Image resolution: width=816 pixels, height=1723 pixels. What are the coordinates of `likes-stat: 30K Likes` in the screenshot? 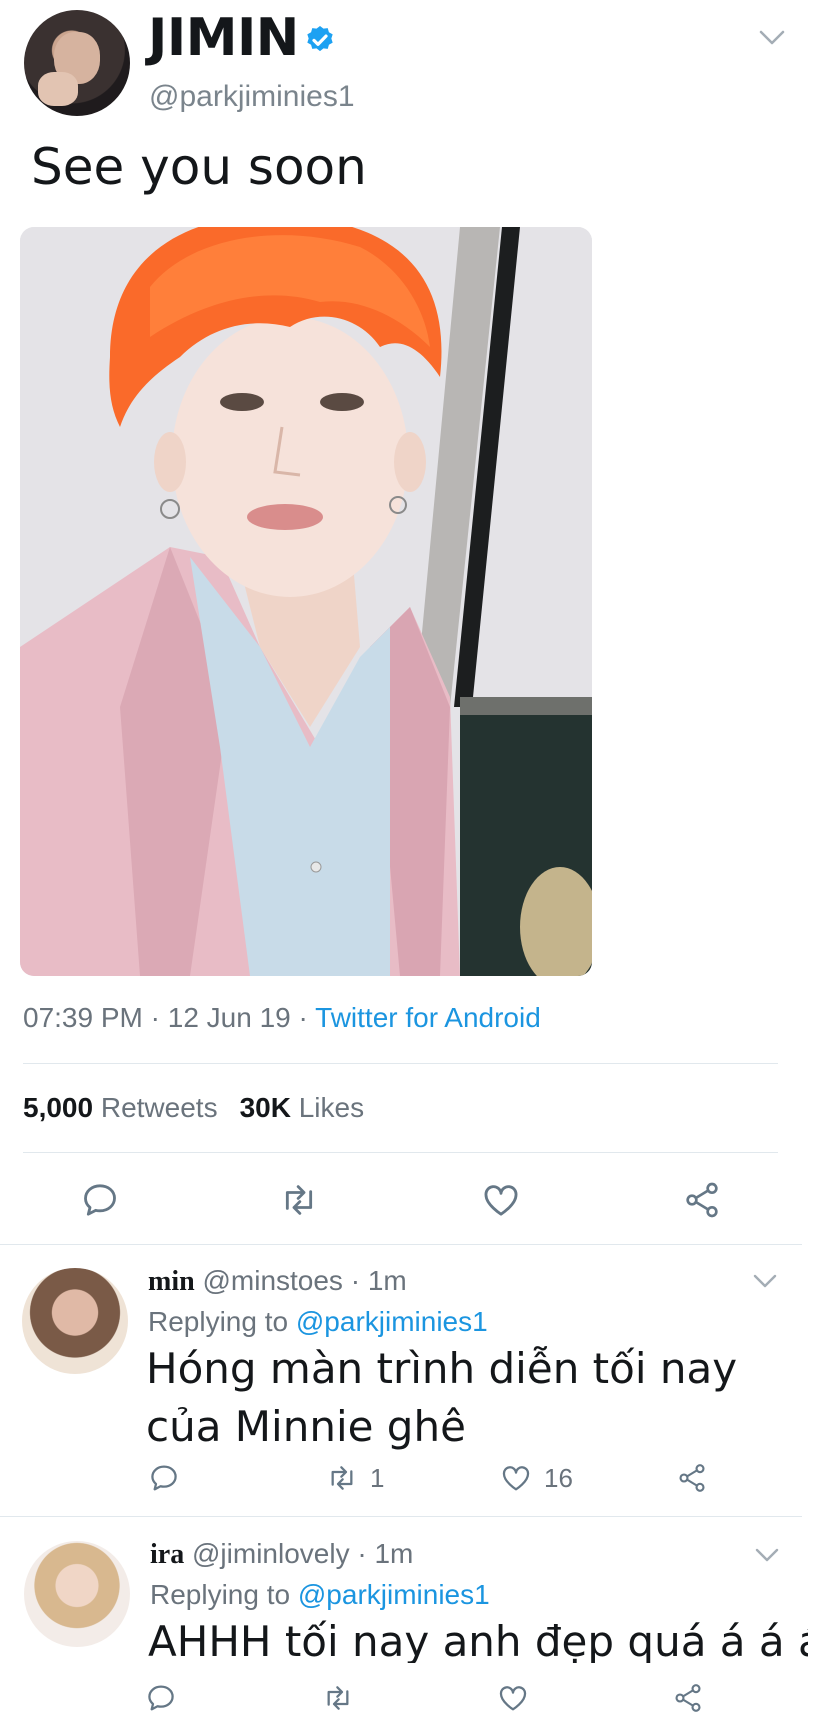 It's located at (302, 1107).